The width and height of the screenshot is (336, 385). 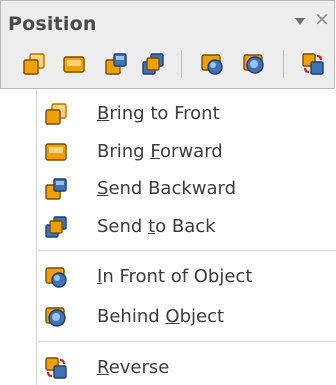 I want to click on in-front-of-object-button, so click(x=212, y=64).